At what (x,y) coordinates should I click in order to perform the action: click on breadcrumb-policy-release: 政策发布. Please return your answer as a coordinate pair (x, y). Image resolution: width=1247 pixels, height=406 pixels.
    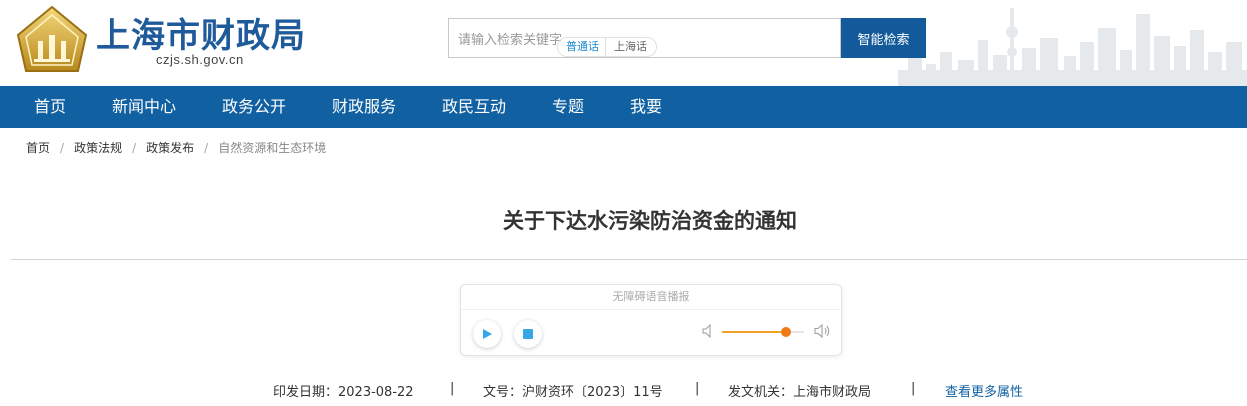
    Looking at the image, I should click on (170, 148).